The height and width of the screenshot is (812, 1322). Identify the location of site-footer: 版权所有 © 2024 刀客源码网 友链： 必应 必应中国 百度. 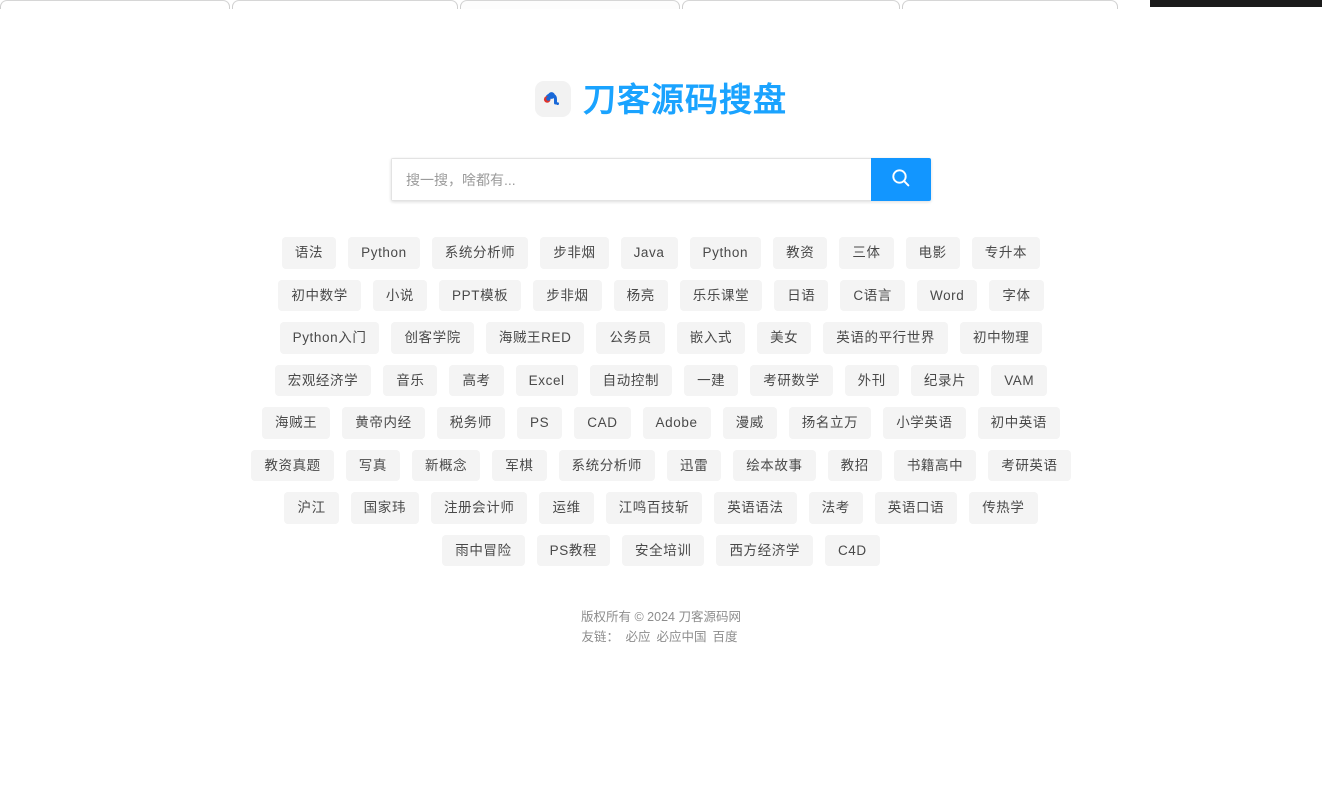
(661, 627).